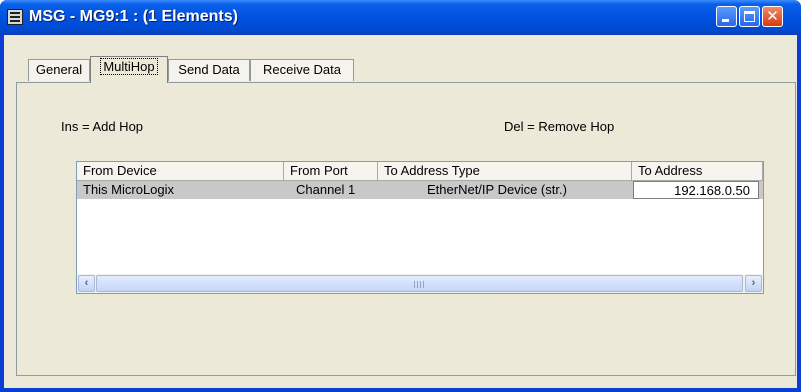 The width and height of the screenshot is (801, 392). I want to click on cell-to-address-type: EtherNet/IP Device (str.), so click(527, 190).